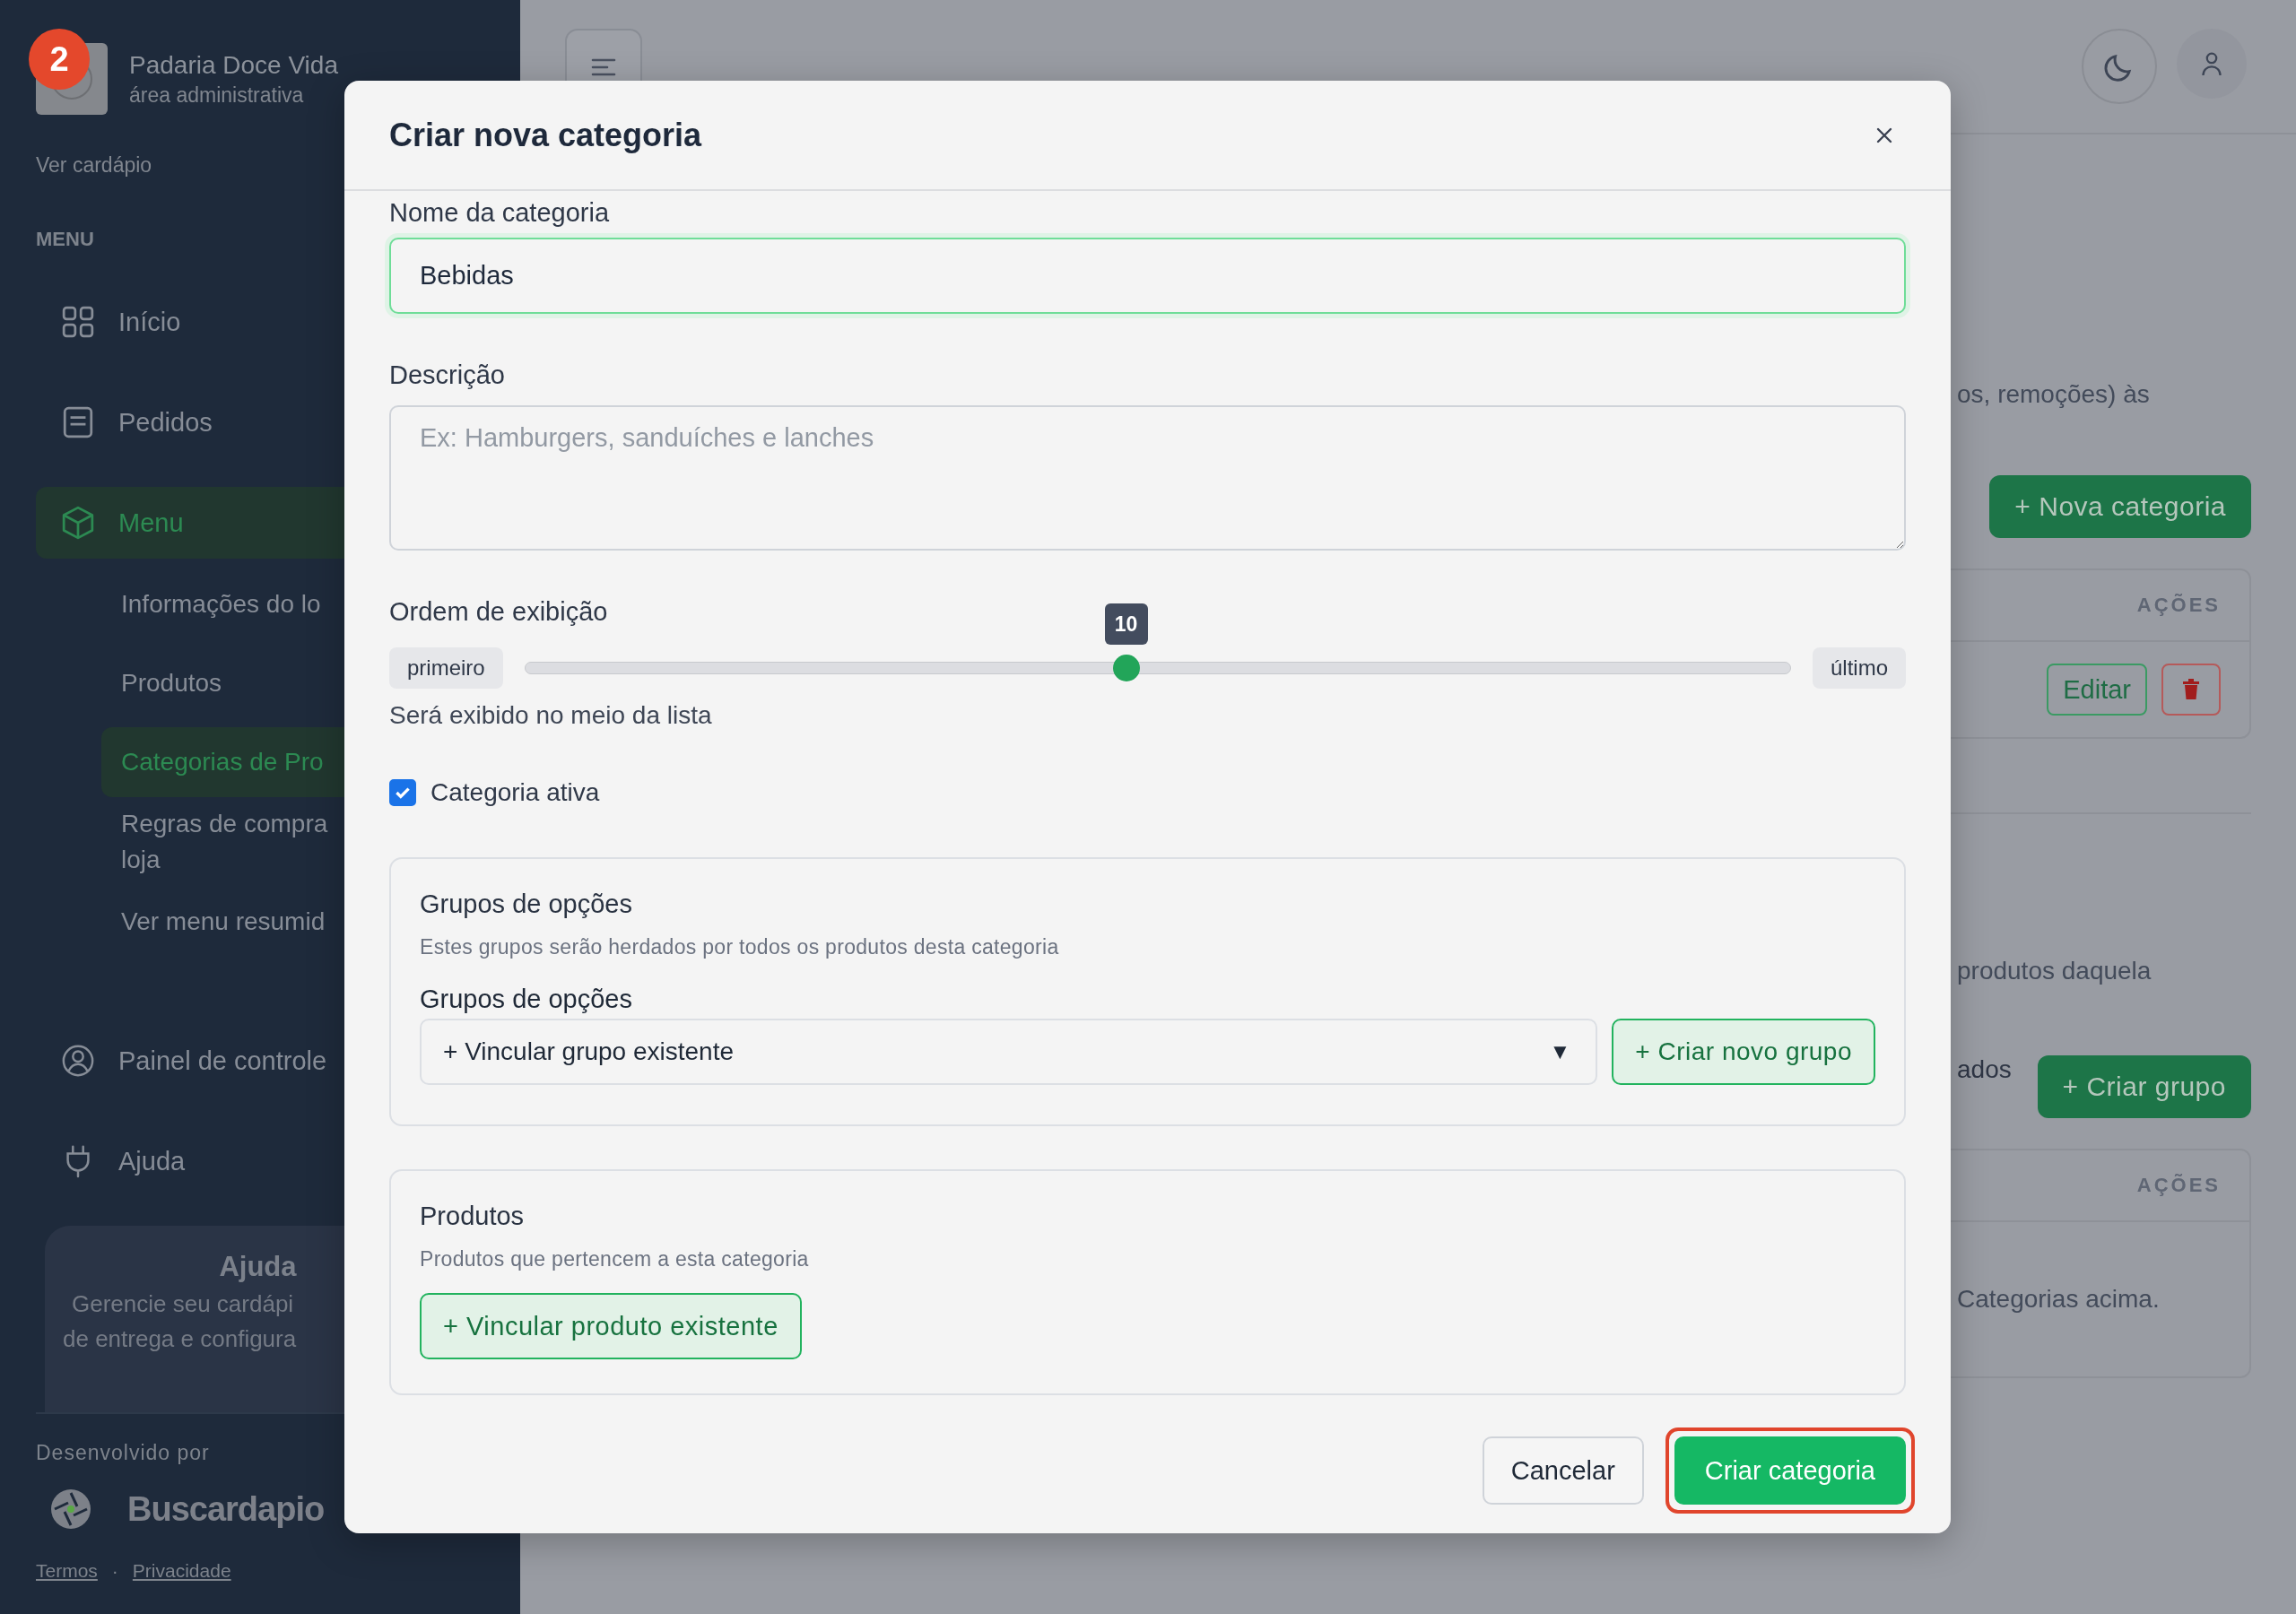 This screenshot has width=2296, height=1614. What do you see at coordinates (1859, 668) in the screenshot?
I see `range-max-label: último` at bounding box center [1859, 668].